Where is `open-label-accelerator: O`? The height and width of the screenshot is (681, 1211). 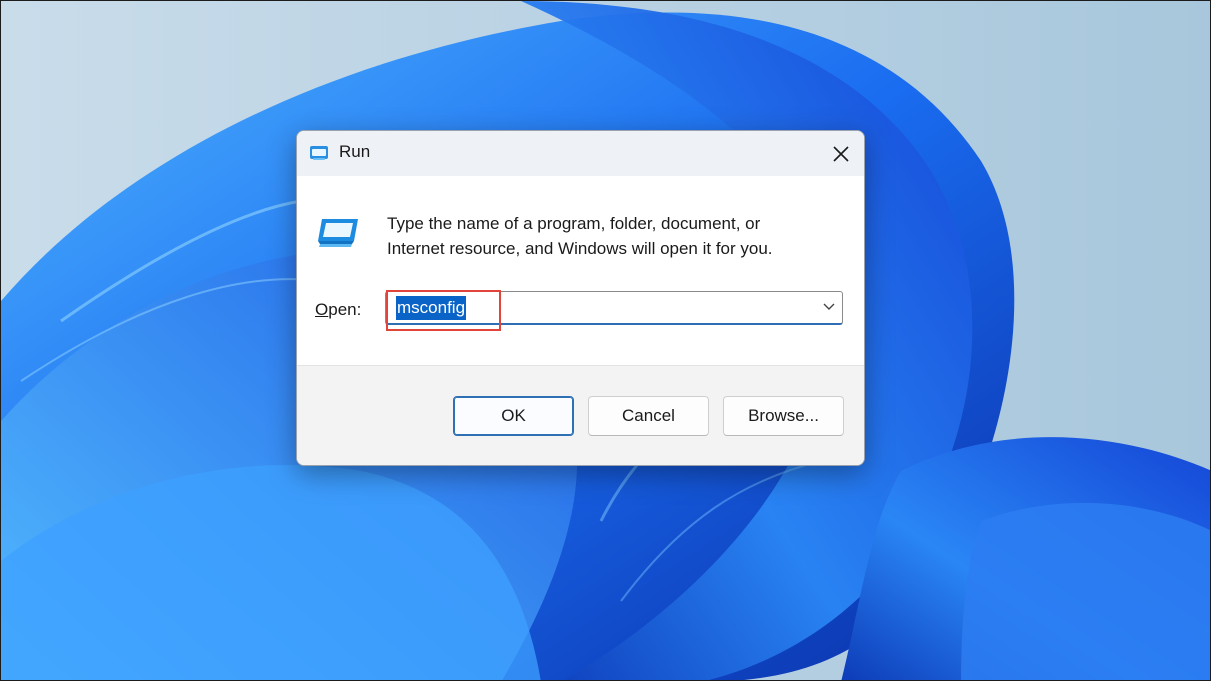
open-label-accelerator: O is located at coordinates (322, 309).